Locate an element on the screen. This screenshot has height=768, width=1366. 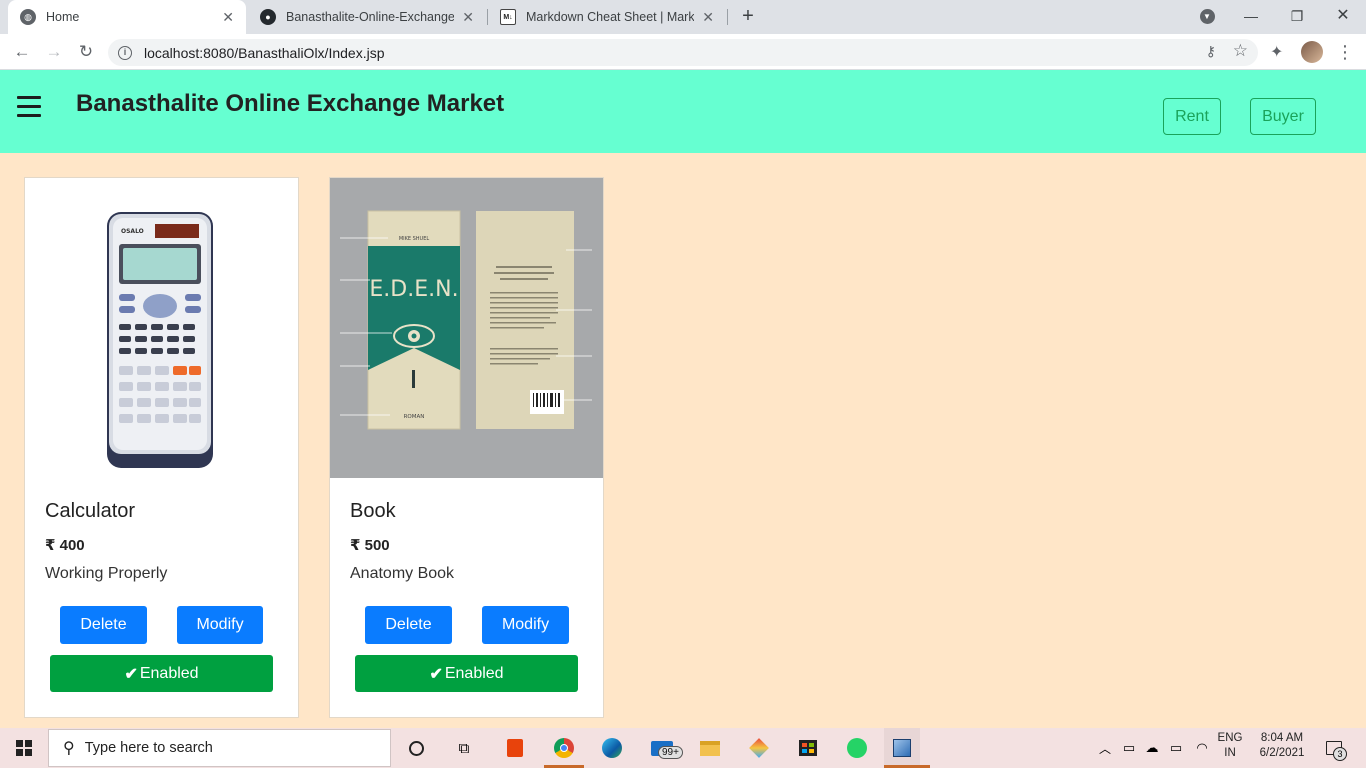
windows-start-icon is located at coordinates (24, 748).